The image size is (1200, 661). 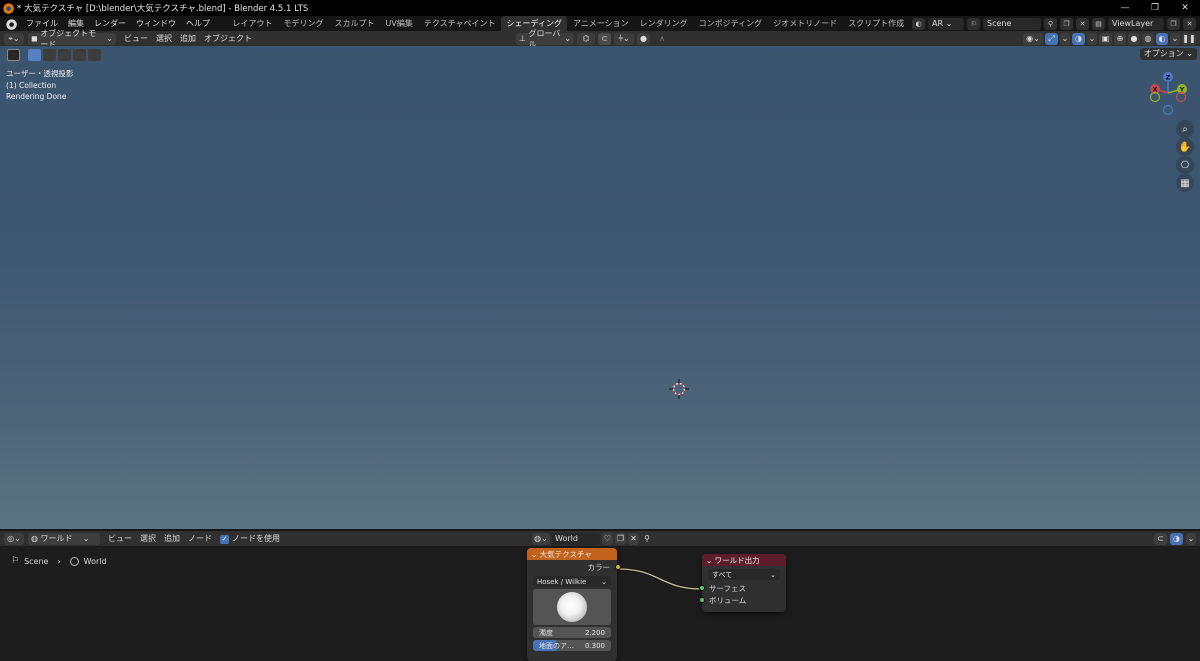 What do you see at coordinates (64, 55) in the screenshot?
I see `select-subtract-icon` at bounding box center [64, 55].